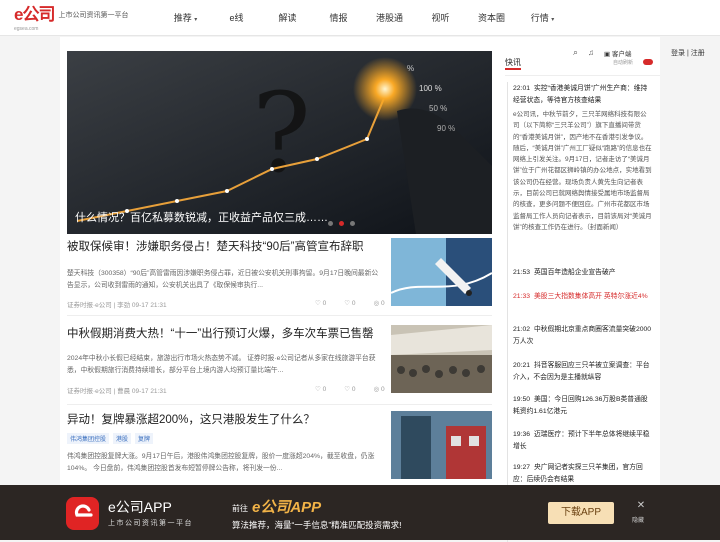 The image size is (720, 542). What do you see at coordinates (240, 508) in the screenshot?
I see `promo-prefix: 前往` at bounding box center [240, 508].